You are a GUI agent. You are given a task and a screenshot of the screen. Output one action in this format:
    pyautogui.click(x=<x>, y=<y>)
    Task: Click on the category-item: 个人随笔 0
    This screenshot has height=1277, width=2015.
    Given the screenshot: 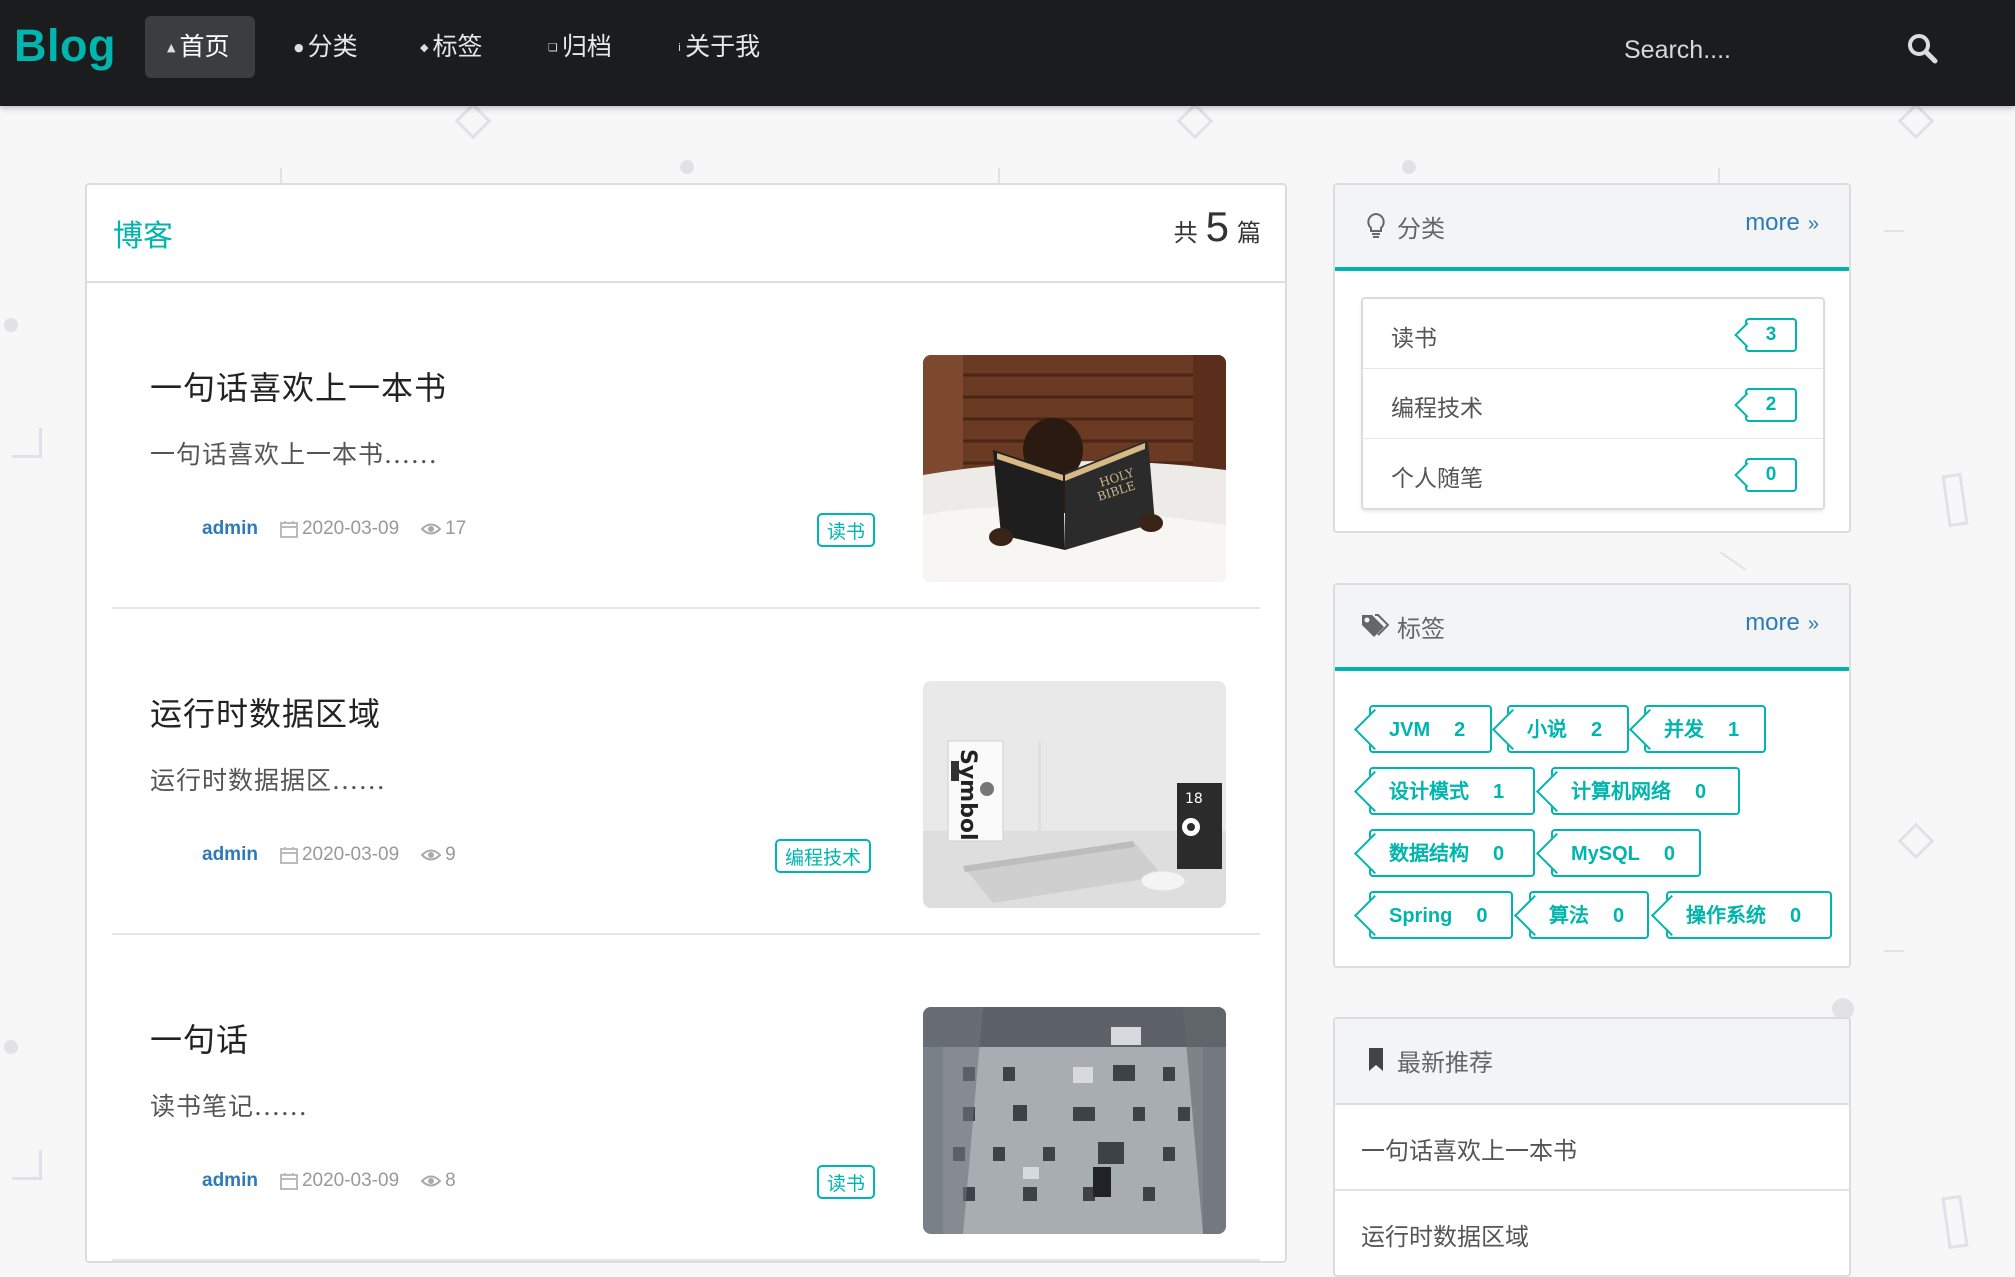 What is the action you would take?
    pyautogui.click(x=1593, y=473)
    